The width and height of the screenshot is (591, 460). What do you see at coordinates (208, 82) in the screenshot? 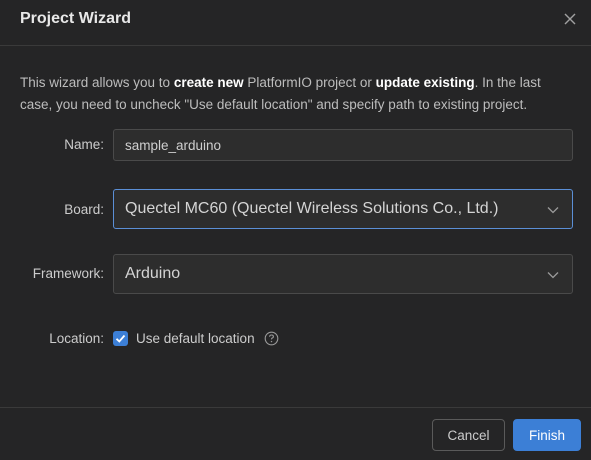
I see `description-bold-create-new: create new` at bounding box center [208, 82].